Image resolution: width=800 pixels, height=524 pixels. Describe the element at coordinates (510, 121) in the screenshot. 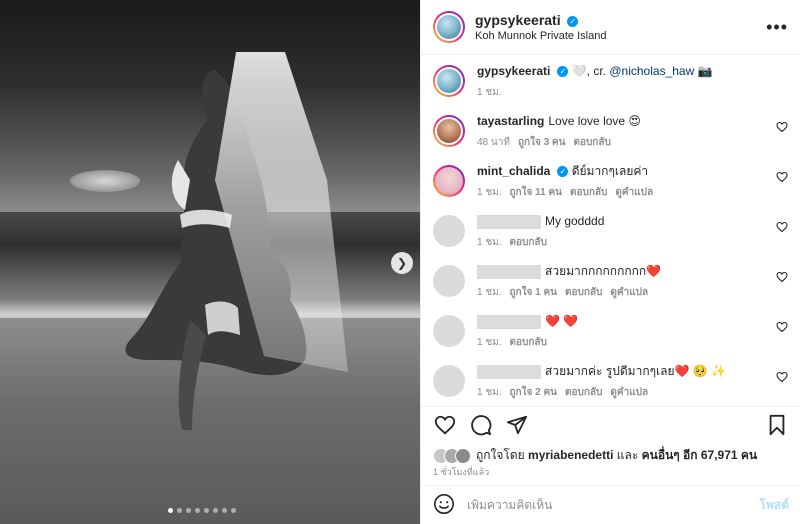

I see `comment-username: tayastarling` at that location.